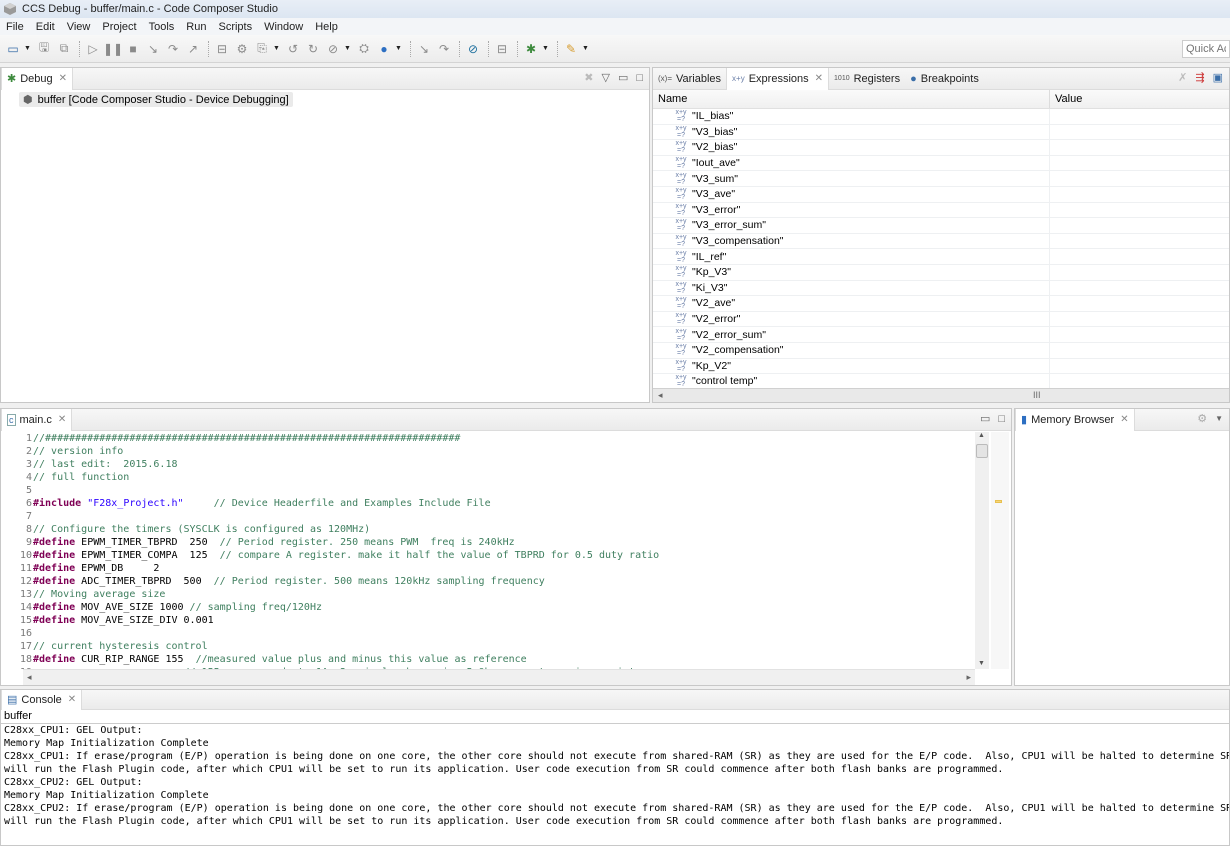 The height and width of the screenshot is (846, 1230). Describe the element at coordinates (496, 516) in the screenshot. I see `code-line: 7` at that location.